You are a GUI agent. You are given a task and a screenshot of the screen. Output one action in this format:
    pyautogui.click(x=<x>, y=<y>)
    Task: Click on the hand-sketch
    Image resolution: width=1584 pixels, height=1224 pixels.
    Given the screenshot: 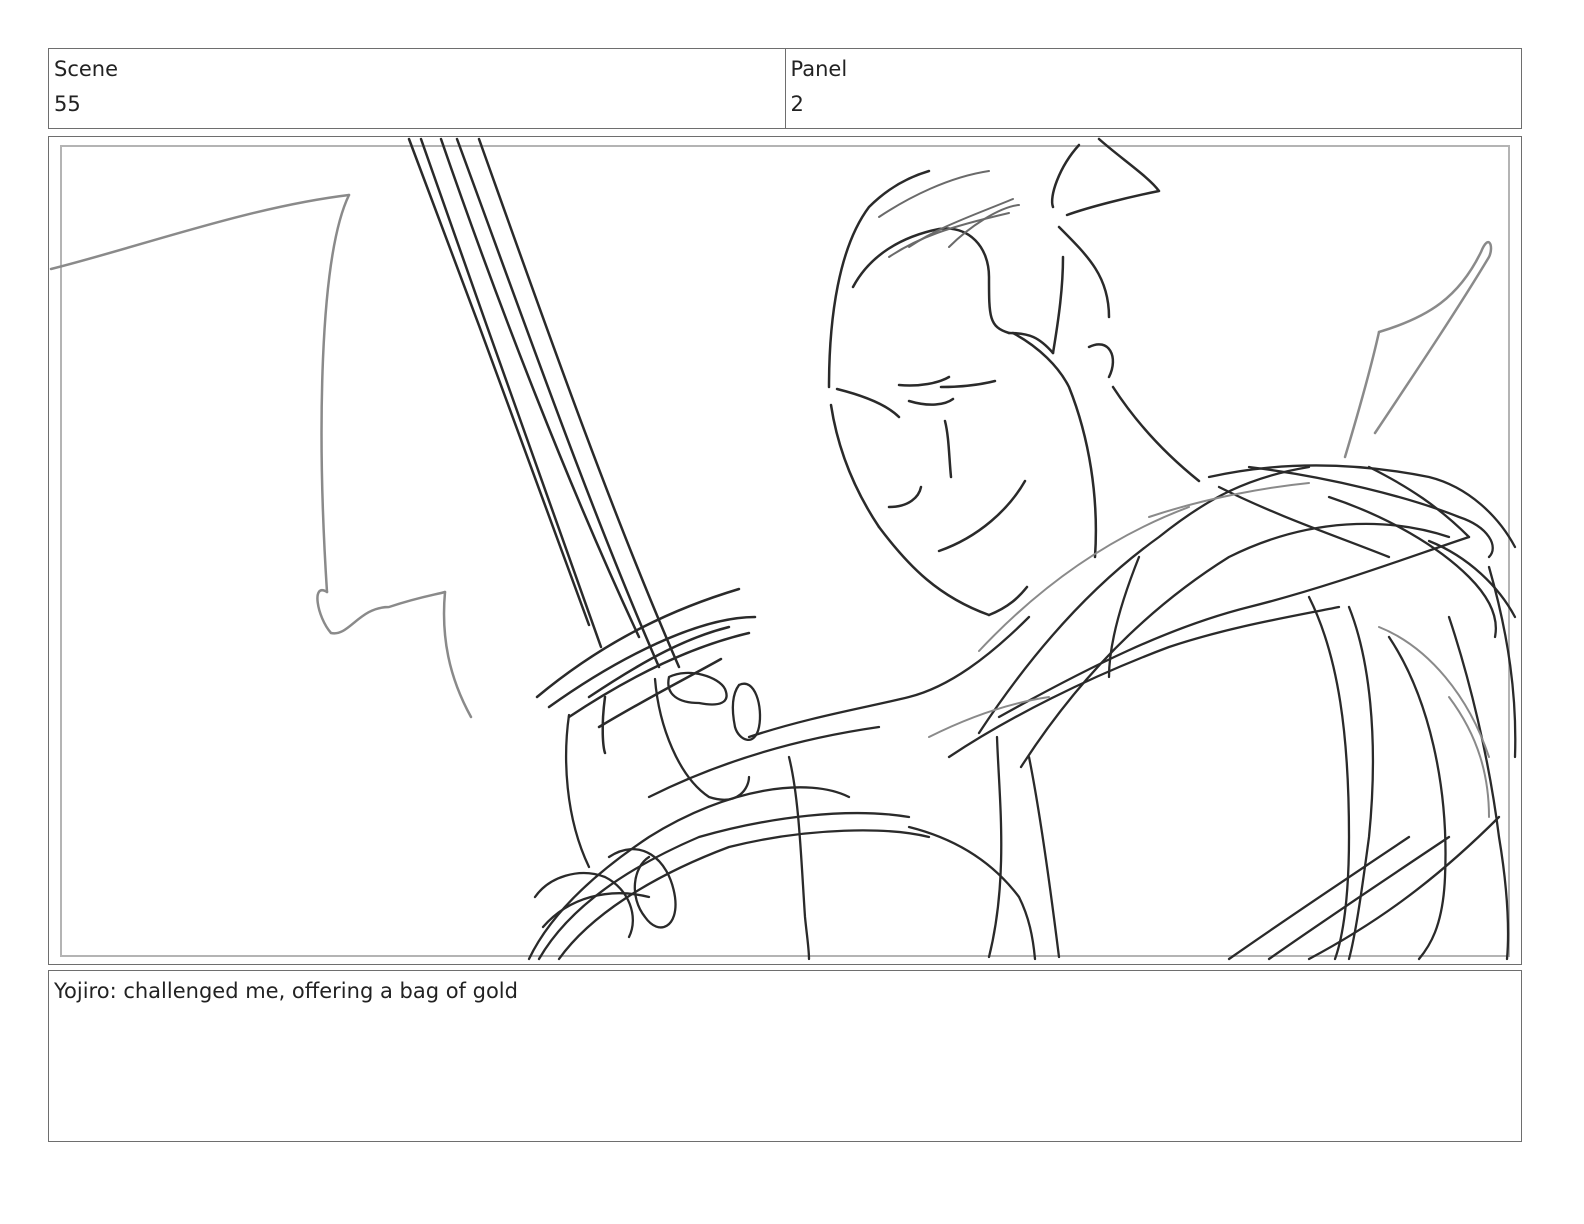 What is the action you would take?
    pyautogui.click(x=782, y=788)
    